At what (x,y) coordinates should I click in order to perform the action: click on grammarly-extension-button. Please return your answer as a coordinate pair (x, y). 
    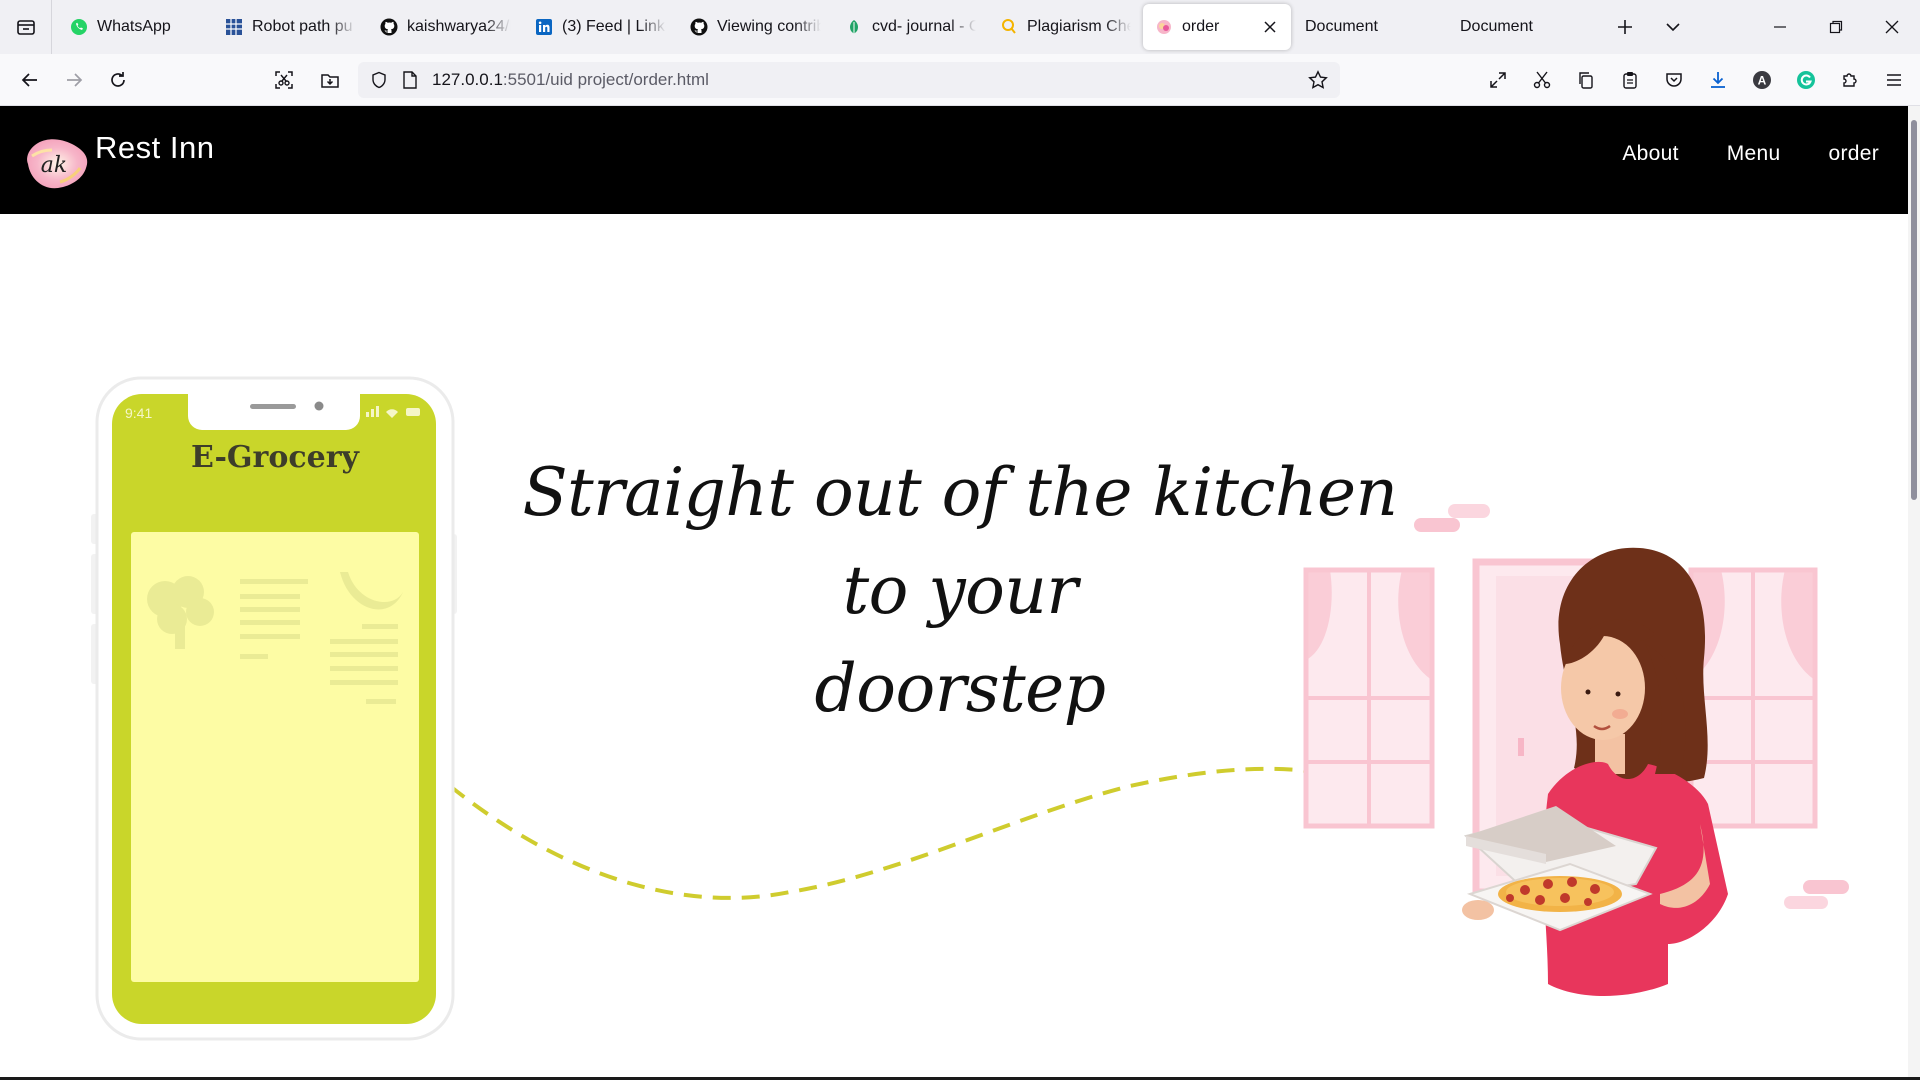
    Looking at the image, I should click on (1806, 80).